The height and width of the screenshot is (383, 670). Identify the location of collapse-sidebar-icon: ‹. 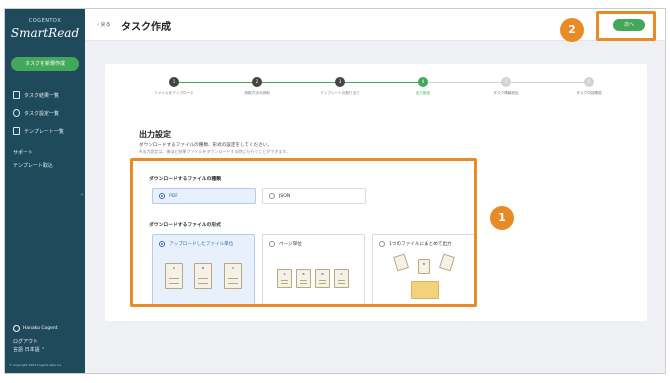
(82, 195).